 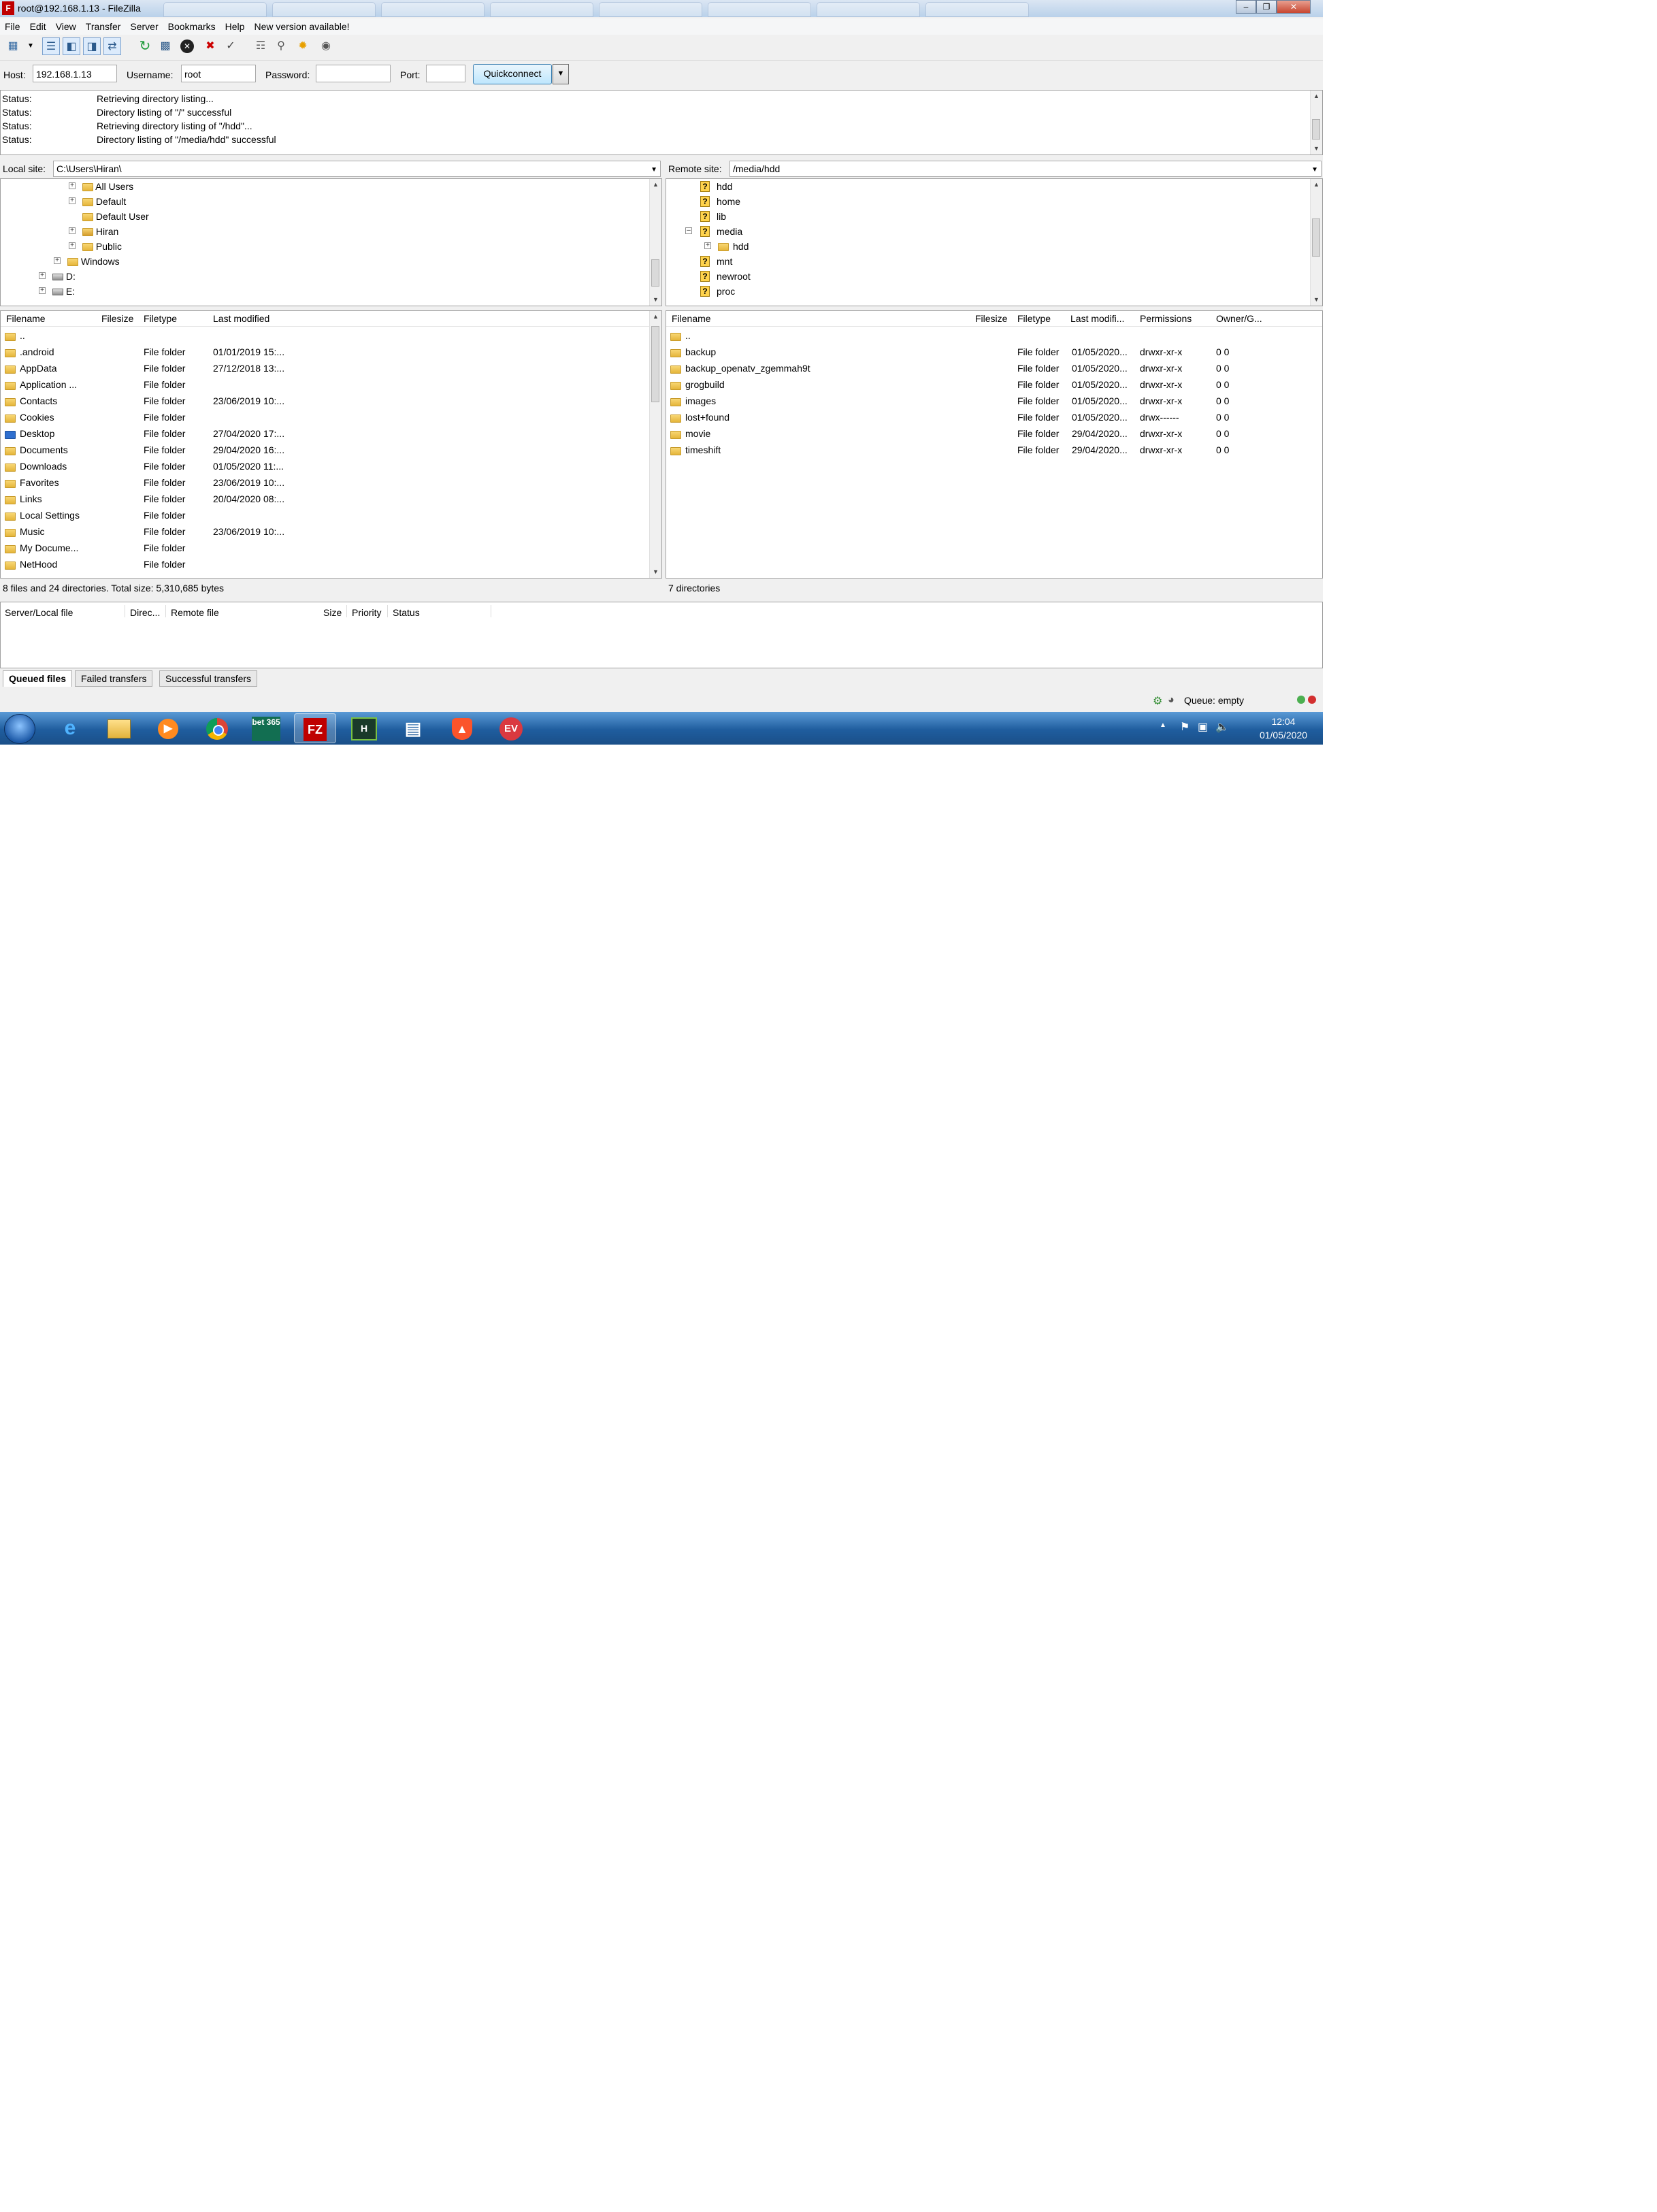 I want to click on start-button, so click(x=19, y=729).